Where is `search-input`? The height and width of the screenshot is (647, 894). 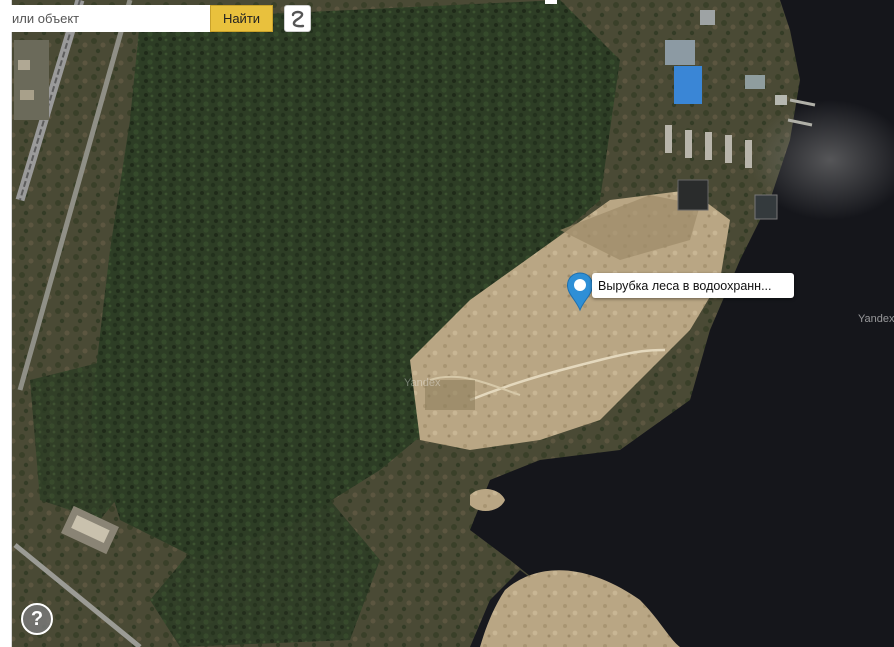
search-input is located at coordinates (110, 18).